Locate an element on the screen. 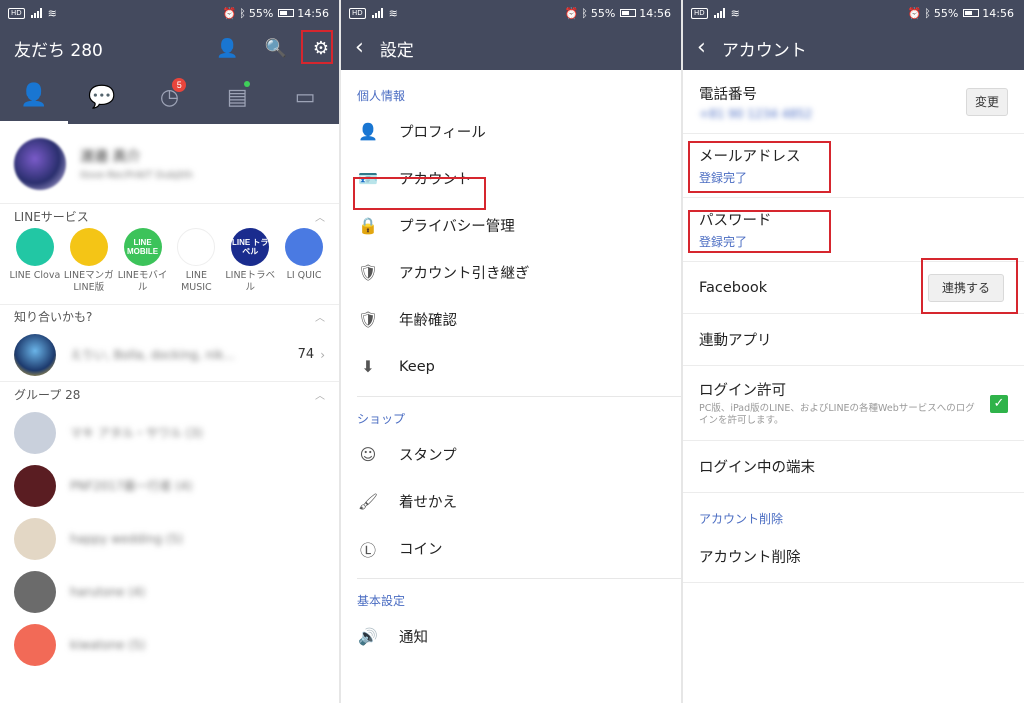  delete-section-title: アカウント削除 is located at coordinates (741, 519).